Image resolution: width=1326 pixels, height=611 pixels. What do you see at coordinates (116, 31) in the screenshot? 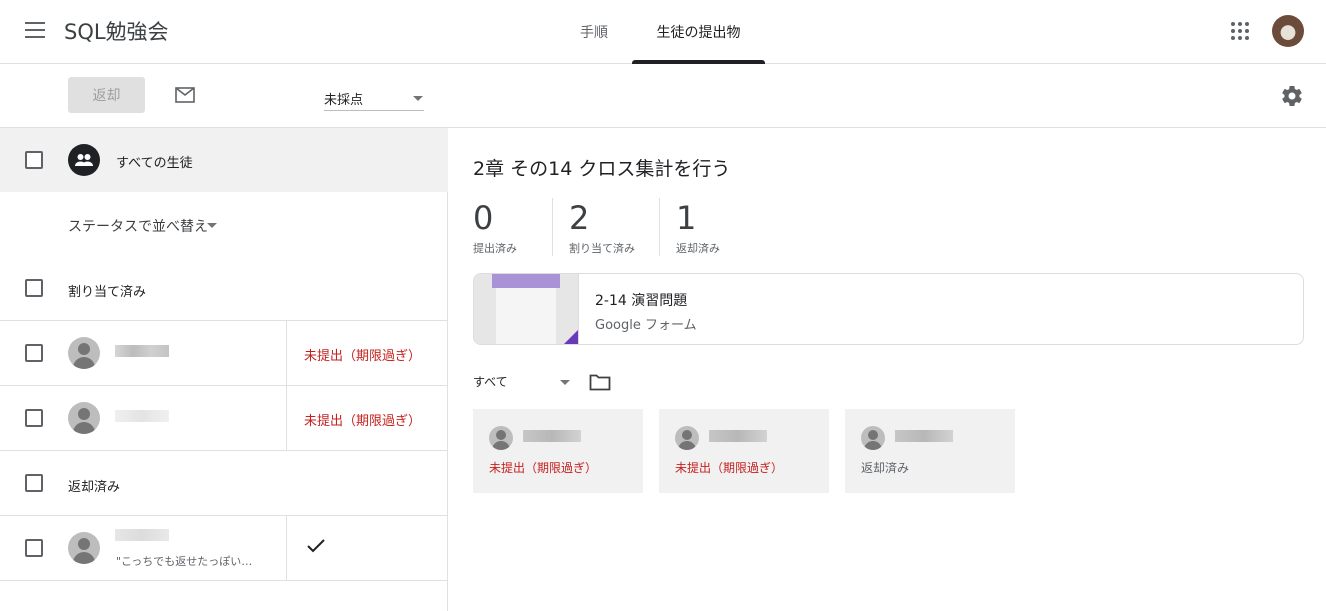
I see `class-title: SQL勉強会` at bounding box center [116, 31].